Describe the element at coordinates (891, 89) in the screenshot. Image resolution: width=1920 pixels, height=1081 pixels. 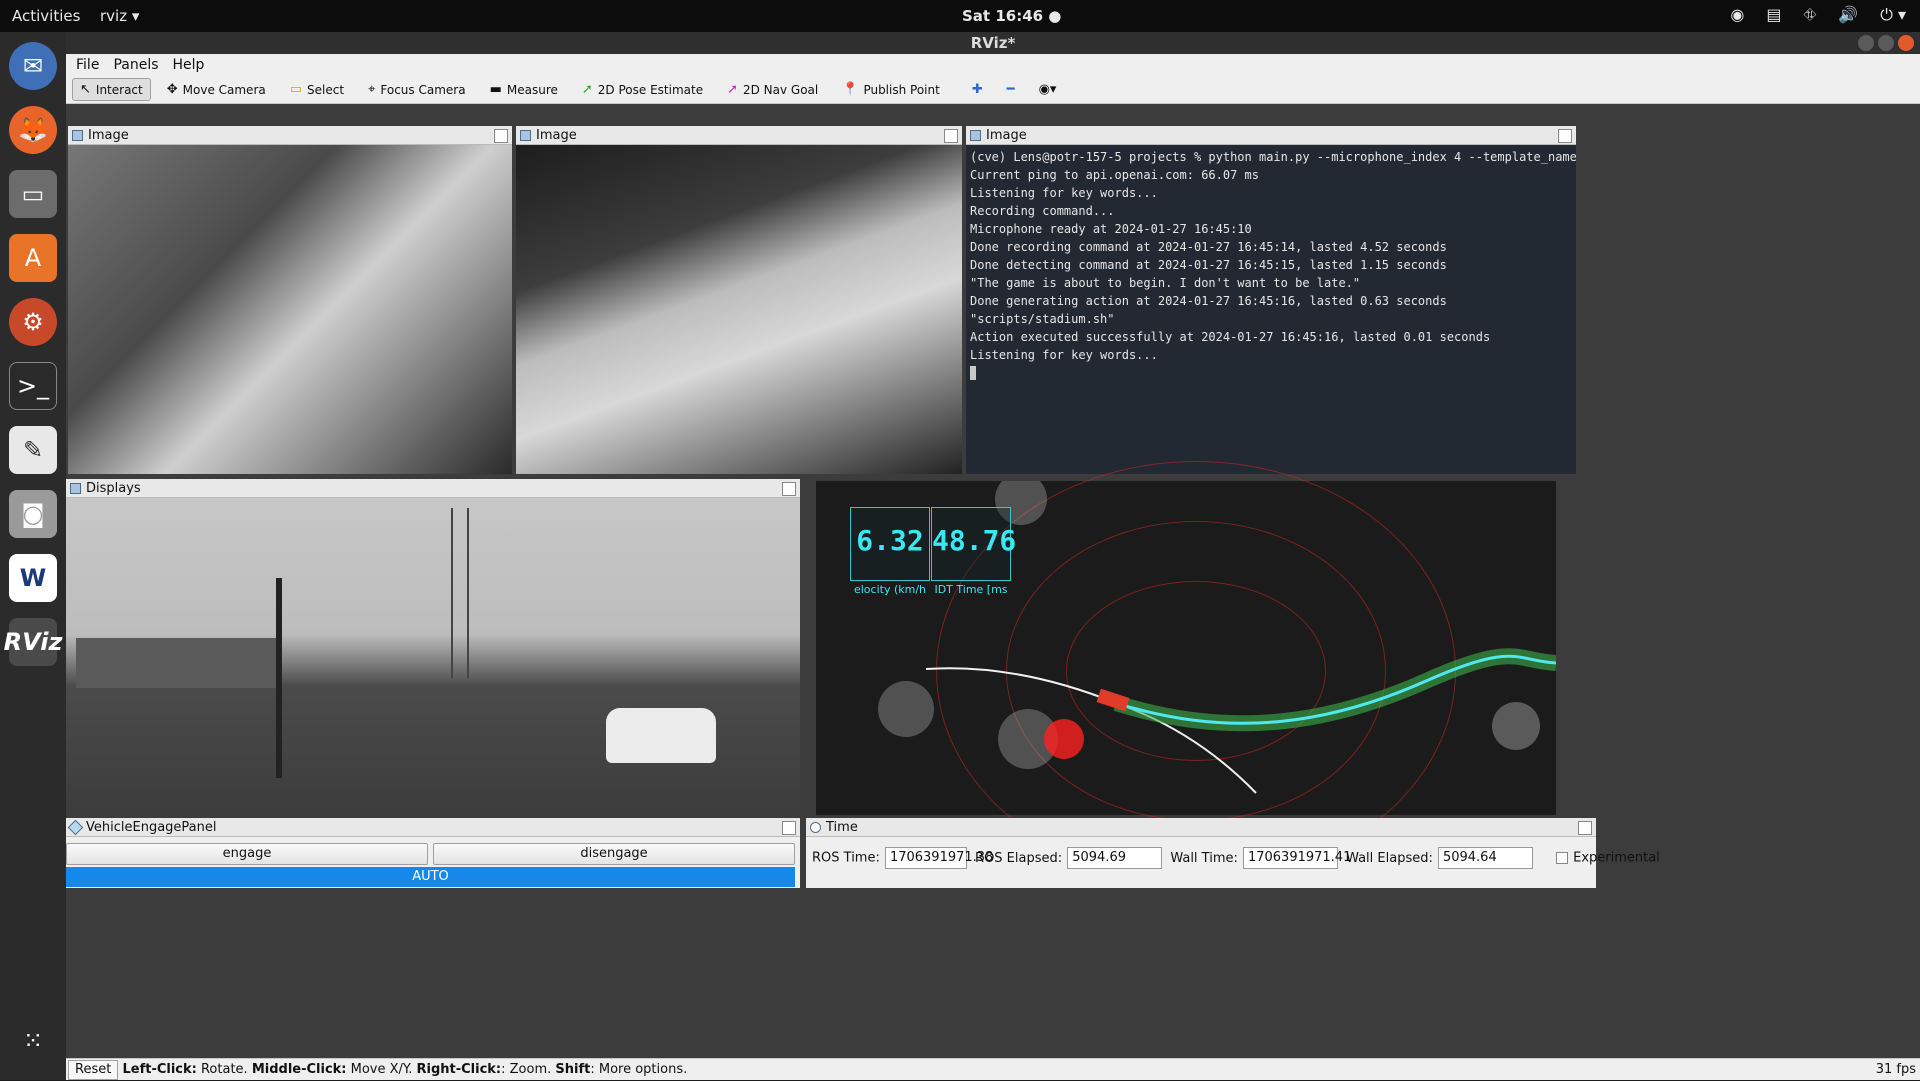
I see `publish-point-tool: 📍 Publish Point` at that location.